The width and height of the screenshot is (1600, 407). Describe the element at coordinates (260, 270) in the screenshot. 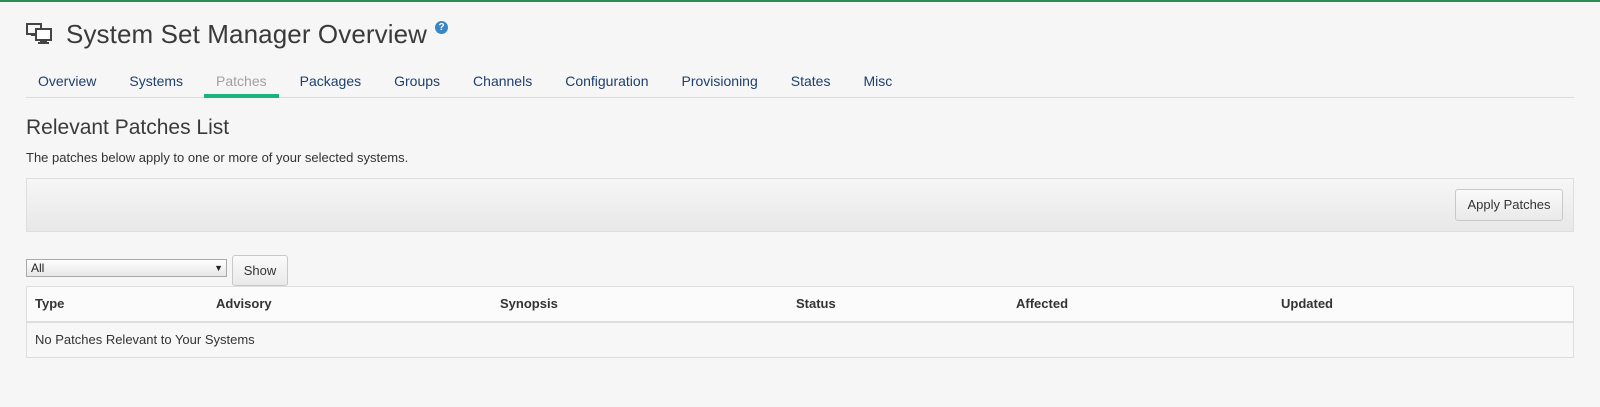

I see `show-button: Show` at that location.